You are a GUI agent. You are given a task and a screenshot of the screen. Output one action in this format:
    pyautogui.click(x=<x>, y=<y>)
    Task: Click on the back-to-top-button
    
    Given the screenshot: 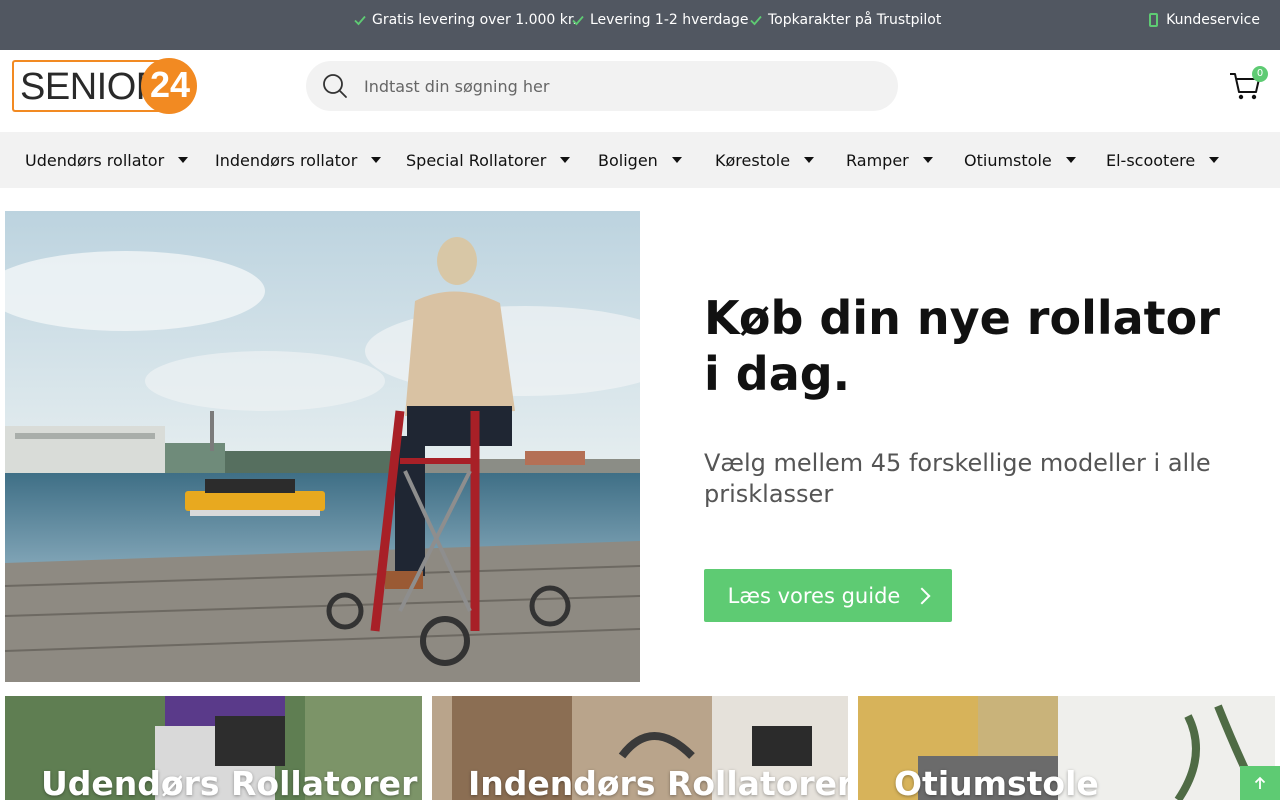 What is the action you would take?
    pyautogui.click(x=1260, y=783)
    